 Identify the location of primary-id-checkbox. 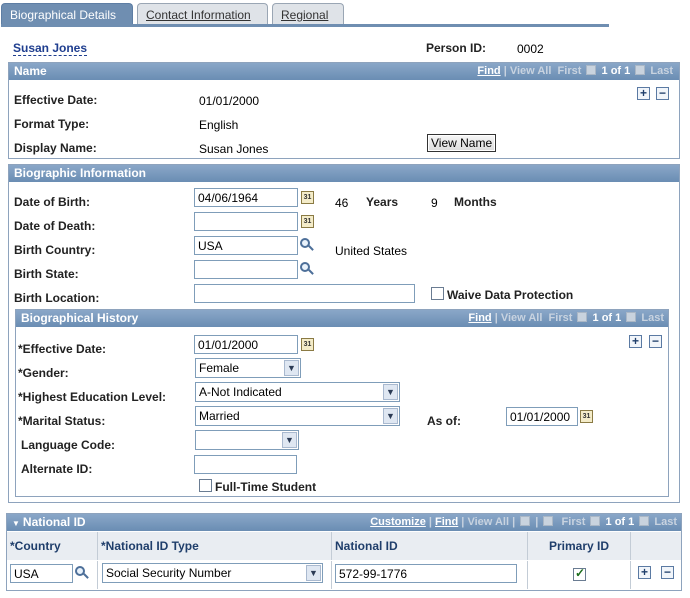
(579, 573).